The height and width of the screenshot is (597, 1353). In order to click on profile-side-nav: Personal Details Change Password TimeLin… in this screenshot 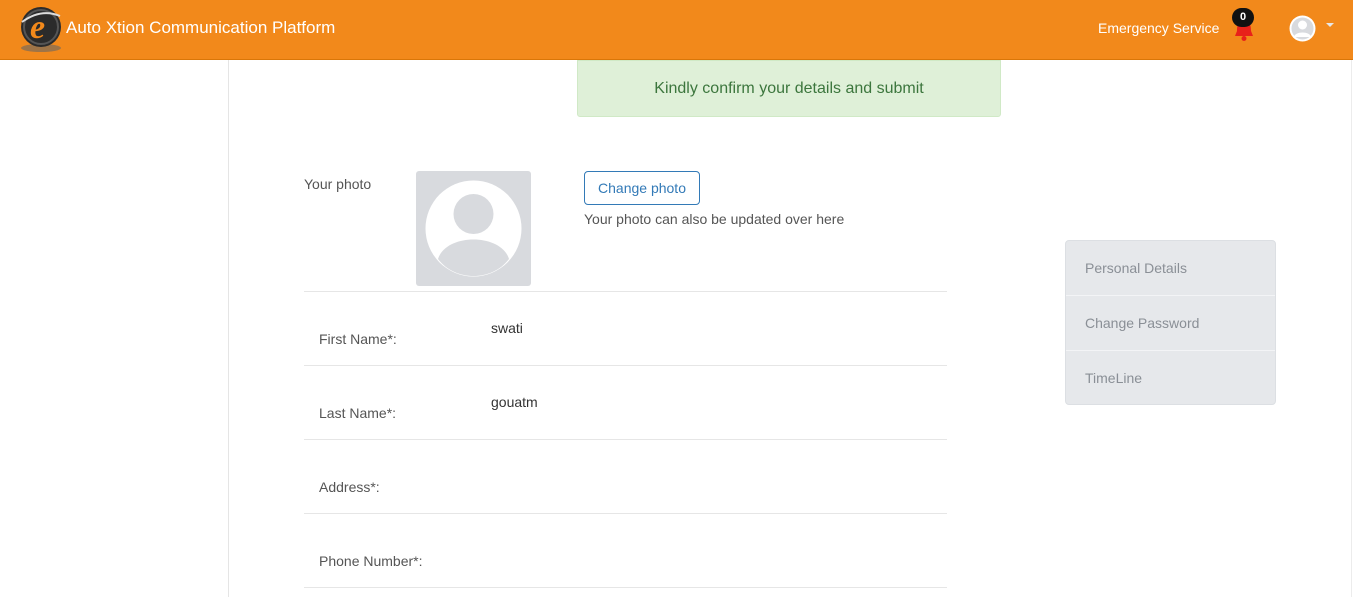, I will do `click(1170, 322)`.